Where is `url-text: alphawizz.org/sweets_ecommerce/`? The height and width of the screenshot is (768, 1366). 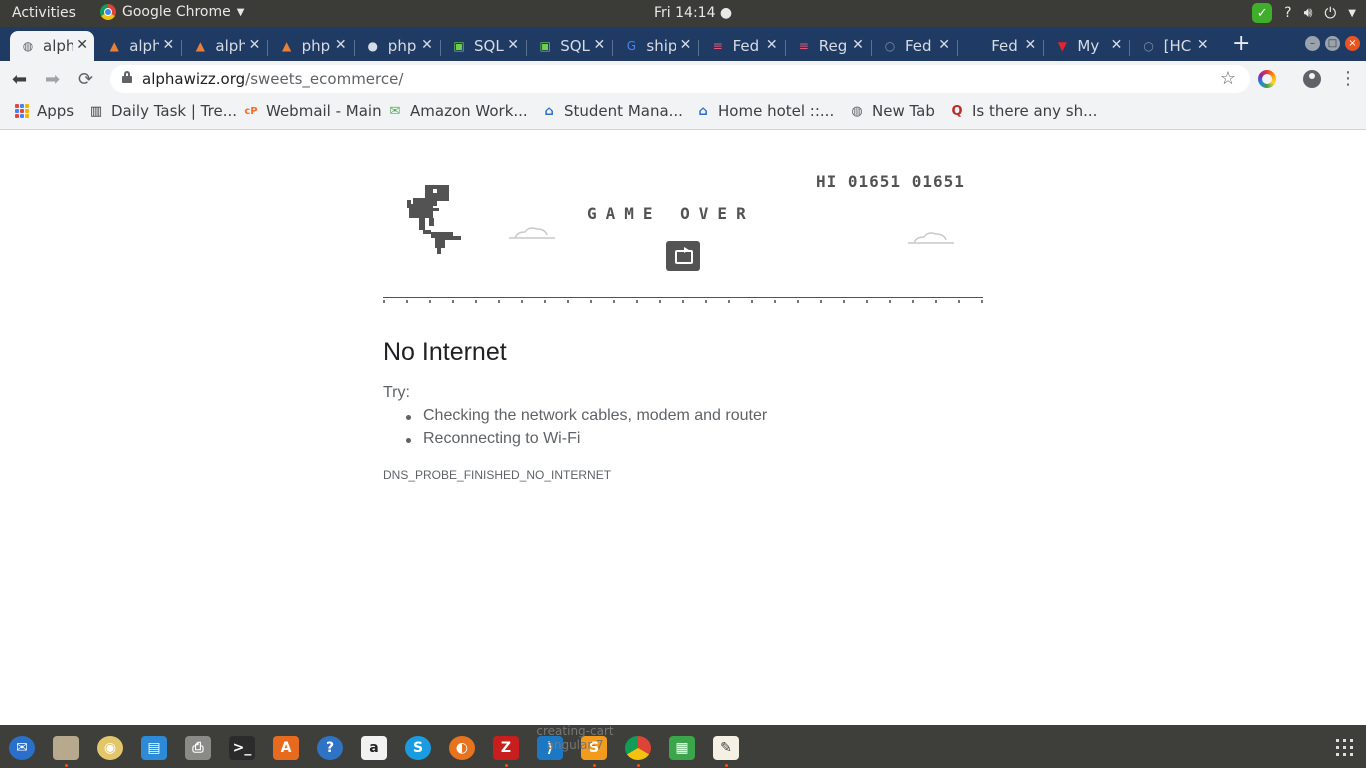
url-text: alphawizz.org/sweets_ecommerce/ is located at coordinates (272, 79).